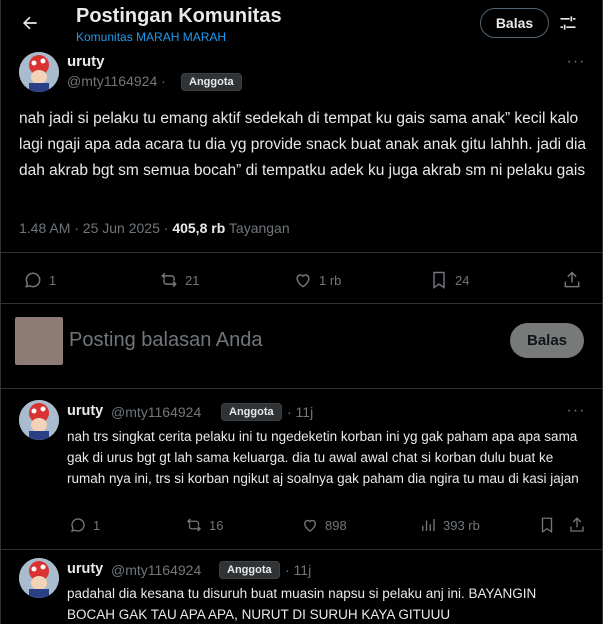 The height and width of the screenshot is (624, 603). What do you see at coordinates (449, 280) in the screenshot?
I see `bookmark-action: 24` at bounding box center [449, 280].